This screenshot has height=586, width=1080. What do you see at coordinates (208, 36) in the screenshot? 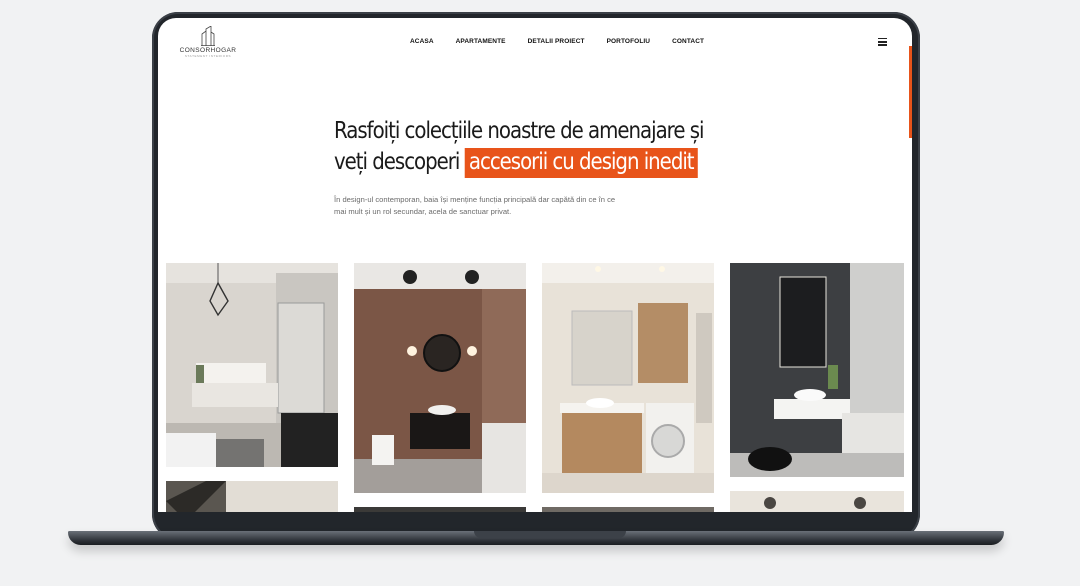
I see `building-logo-icon` at bounding box center [208, 36].